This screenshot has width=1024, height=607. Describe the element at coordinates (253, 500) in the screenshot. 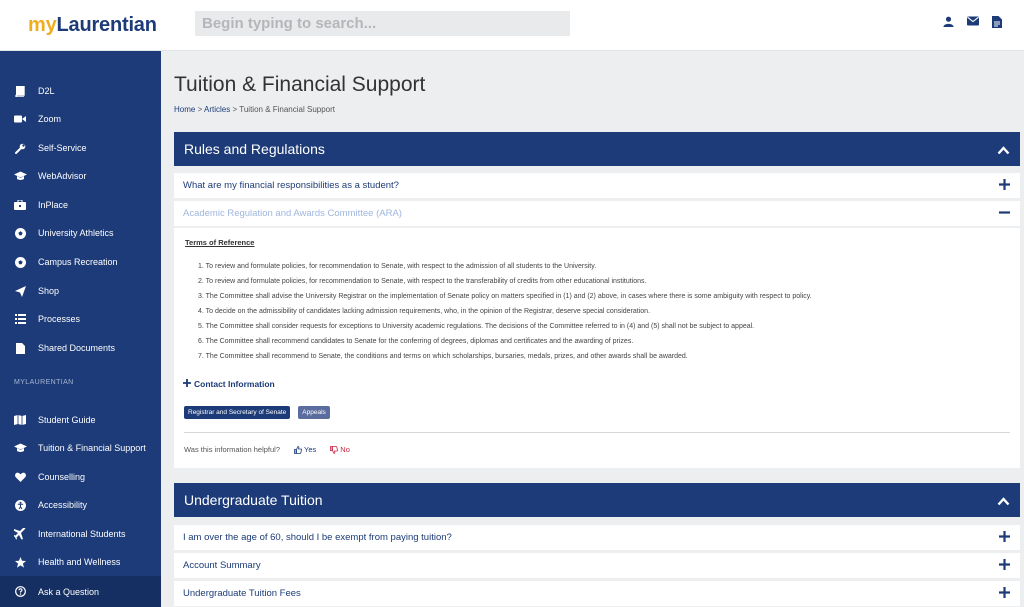

I see `panel-title: Undergraduate Tuition` at that location.